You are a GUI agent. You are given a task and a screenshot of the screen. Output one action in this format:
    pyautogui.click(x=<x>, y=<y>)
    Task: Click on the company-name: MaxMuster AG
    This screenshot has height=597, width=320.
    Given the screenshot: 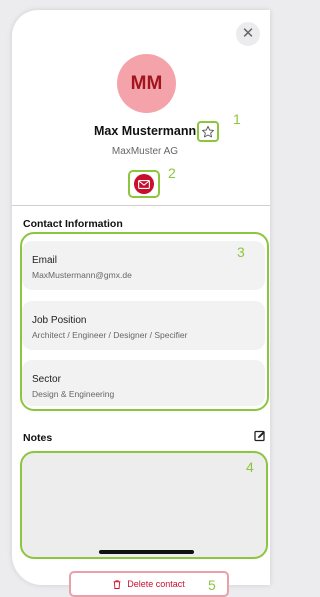 What is the action you would take?
    pyautogui.click(x=145, y=151)
    